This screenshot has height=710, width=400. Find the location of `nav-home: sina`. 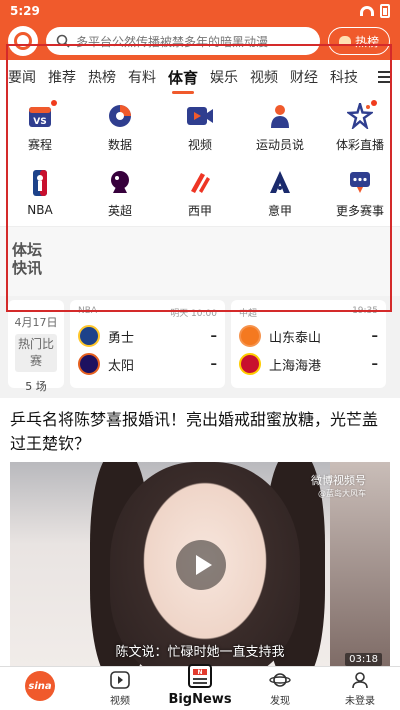

nav-home: sina is located at coordinates (40, 689).